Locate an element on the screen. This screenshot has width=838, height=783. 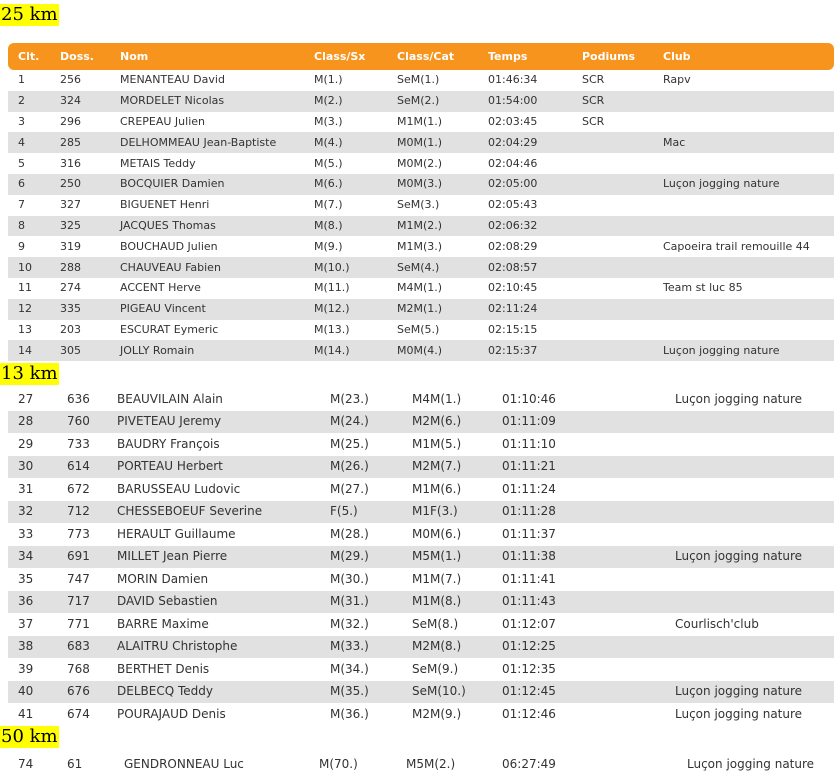
cell-bib: 717 is located at coordinates (78, 601).